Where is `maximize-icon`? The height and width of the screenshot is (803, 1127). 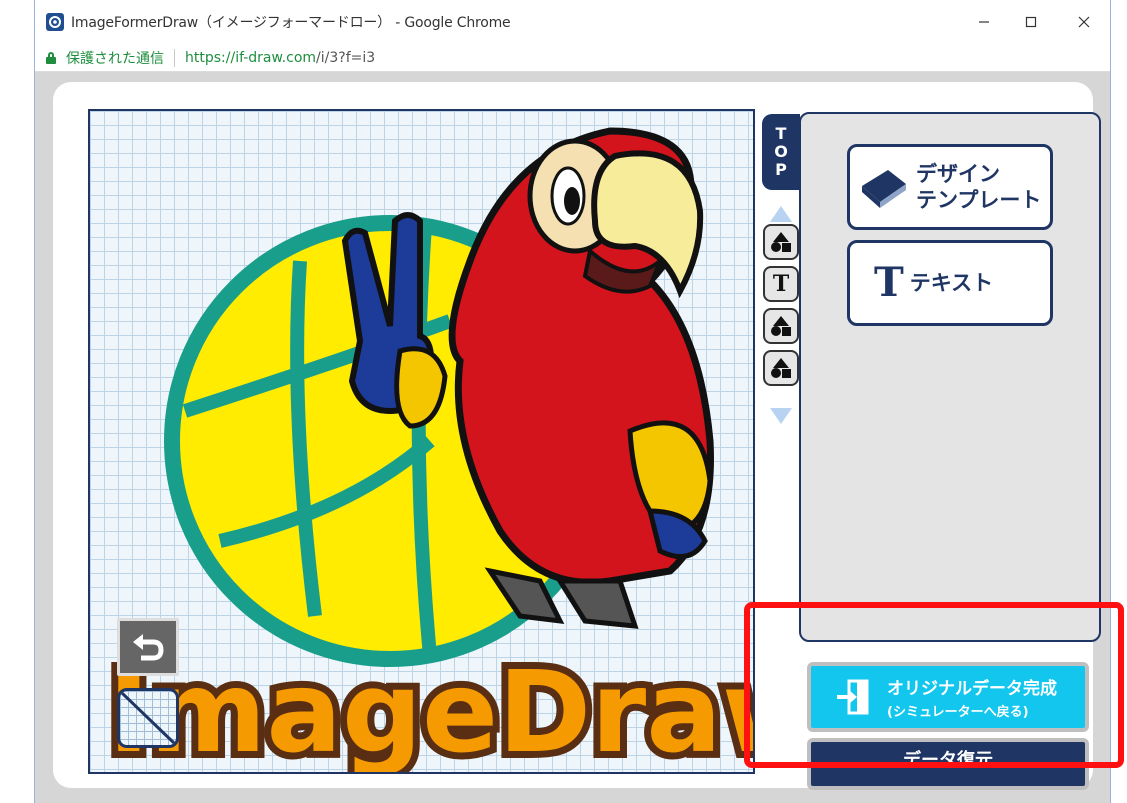
maximize-icon is located at coordinates (1031, 22).